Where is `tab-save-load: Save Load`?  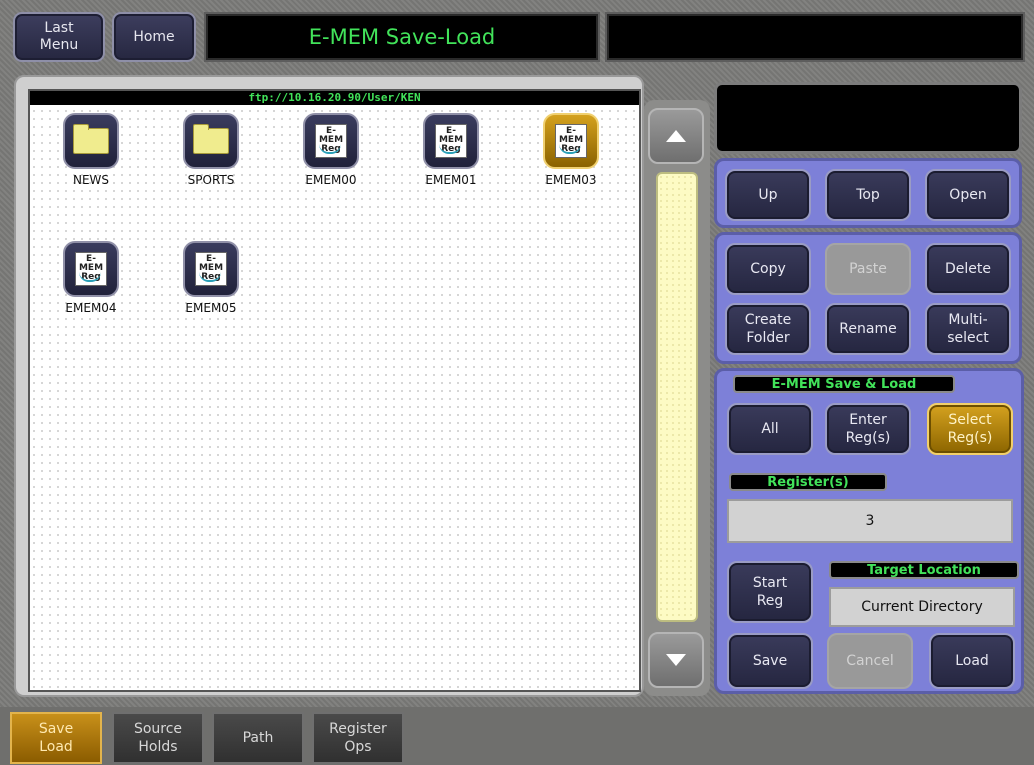
tab-save-load: Save Load is located at coordinates (56, 738).